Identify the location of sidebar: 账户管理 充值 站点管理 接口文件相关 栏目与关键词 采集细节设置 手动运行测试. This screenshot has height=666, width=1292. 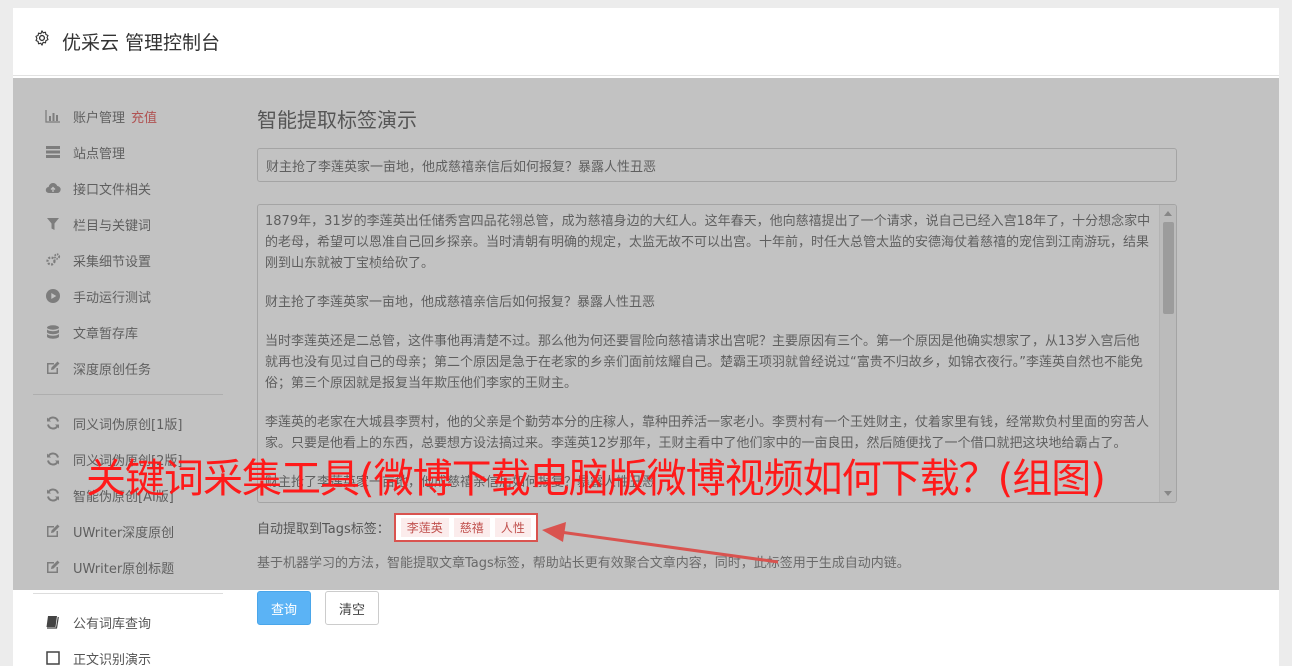
(128, 382).